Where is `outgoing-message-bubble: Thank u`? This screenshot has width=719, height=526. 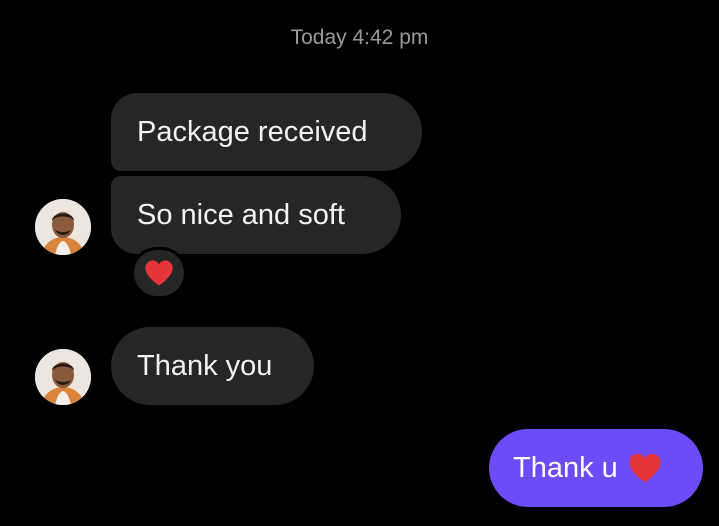
outgoing-message-bubble: Thank u is located at coordinates (596, 468).